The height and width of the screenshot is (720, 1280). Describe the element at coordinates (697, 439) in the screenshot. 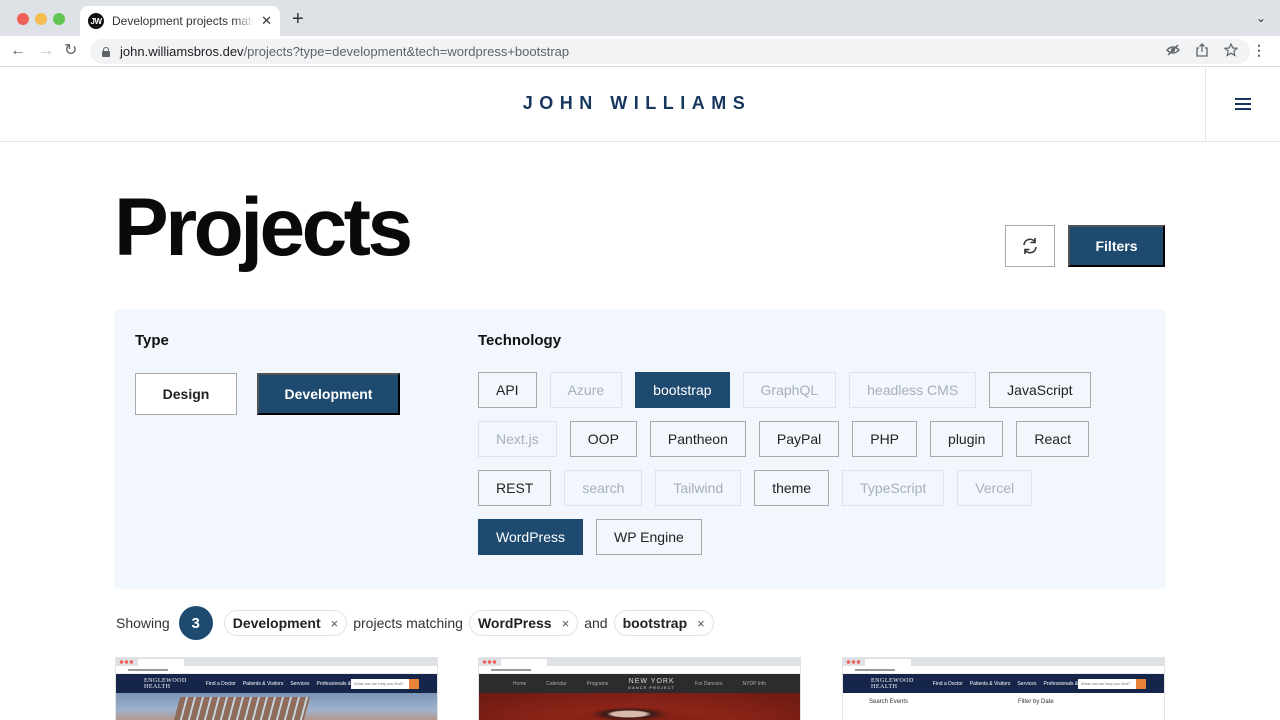

I see `tech-chip-pantheon: Pantheon` at that location.